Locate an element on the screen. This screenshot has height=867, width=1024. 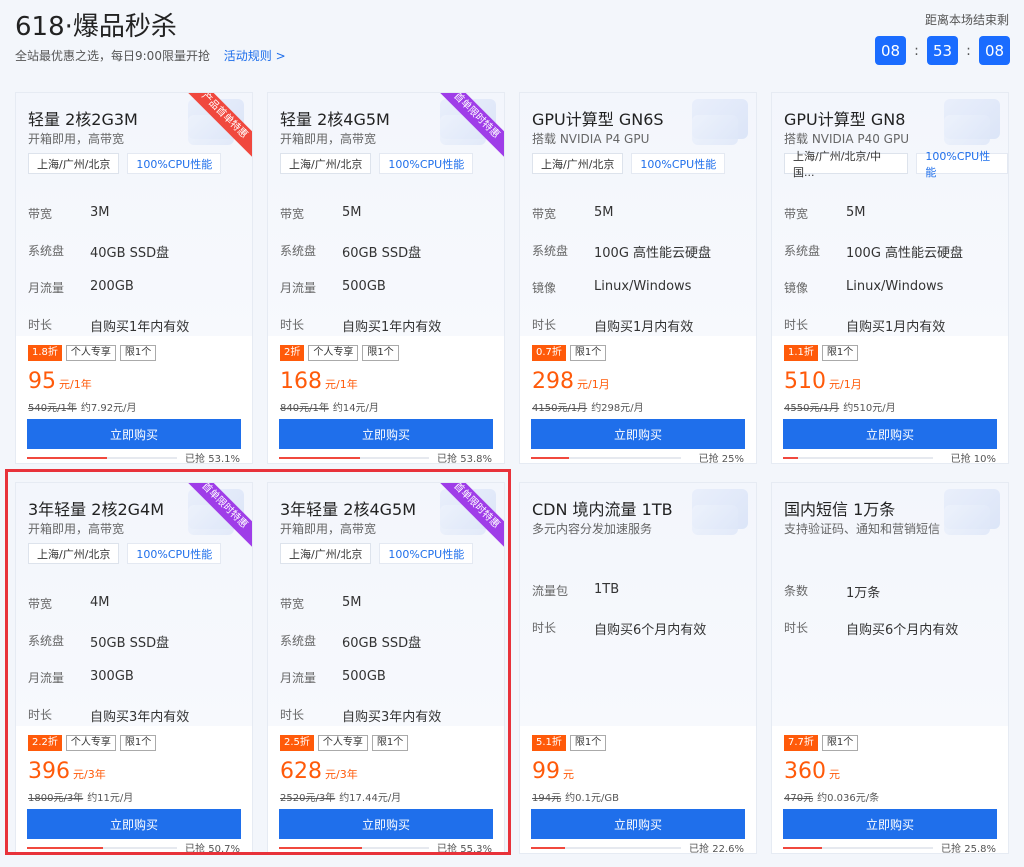
spec-value: 自购买1年内有效 is located at coordinates (140, 327).